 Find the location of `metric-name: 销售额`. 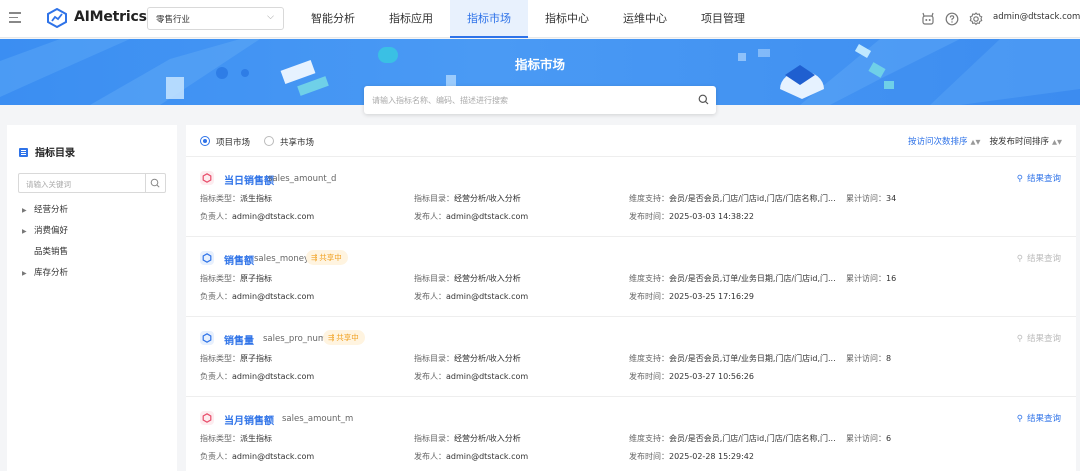

metric-name: 销售额 is located at coordinates (239, 259).